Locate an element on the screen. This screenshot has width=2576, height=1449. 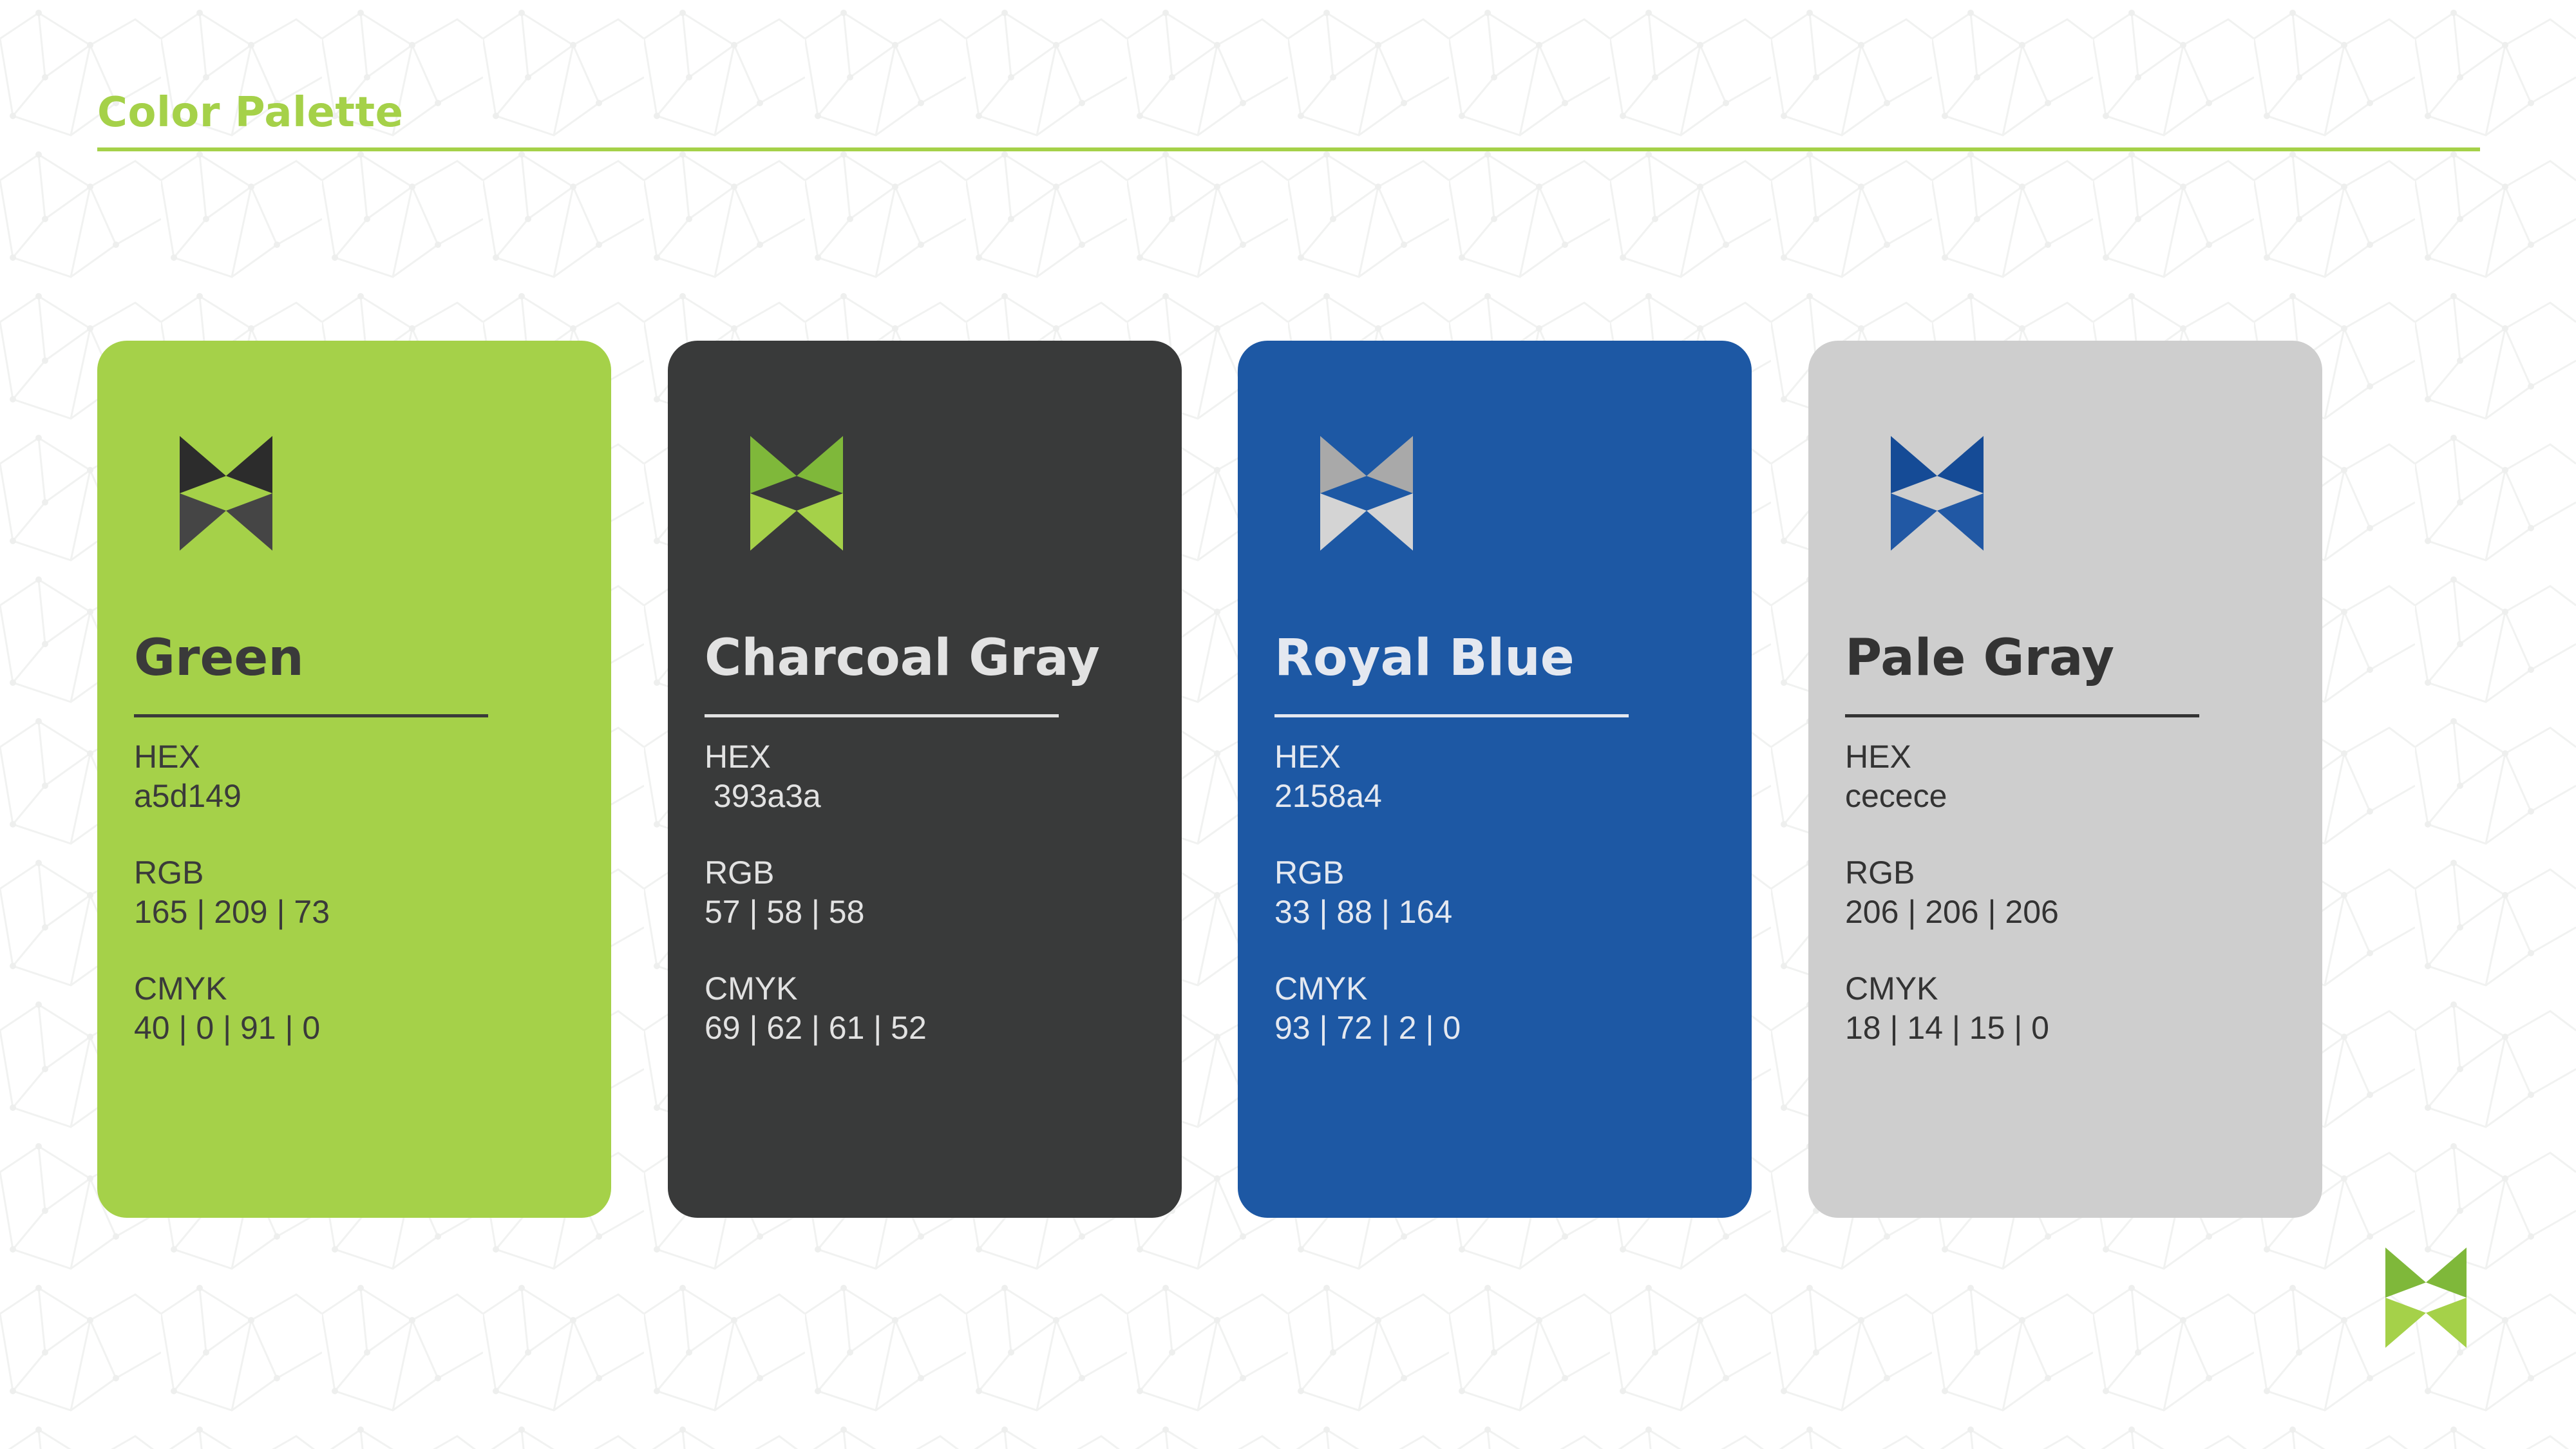
hex-spec: HEX cecece is located at coordinates (1896, 777).